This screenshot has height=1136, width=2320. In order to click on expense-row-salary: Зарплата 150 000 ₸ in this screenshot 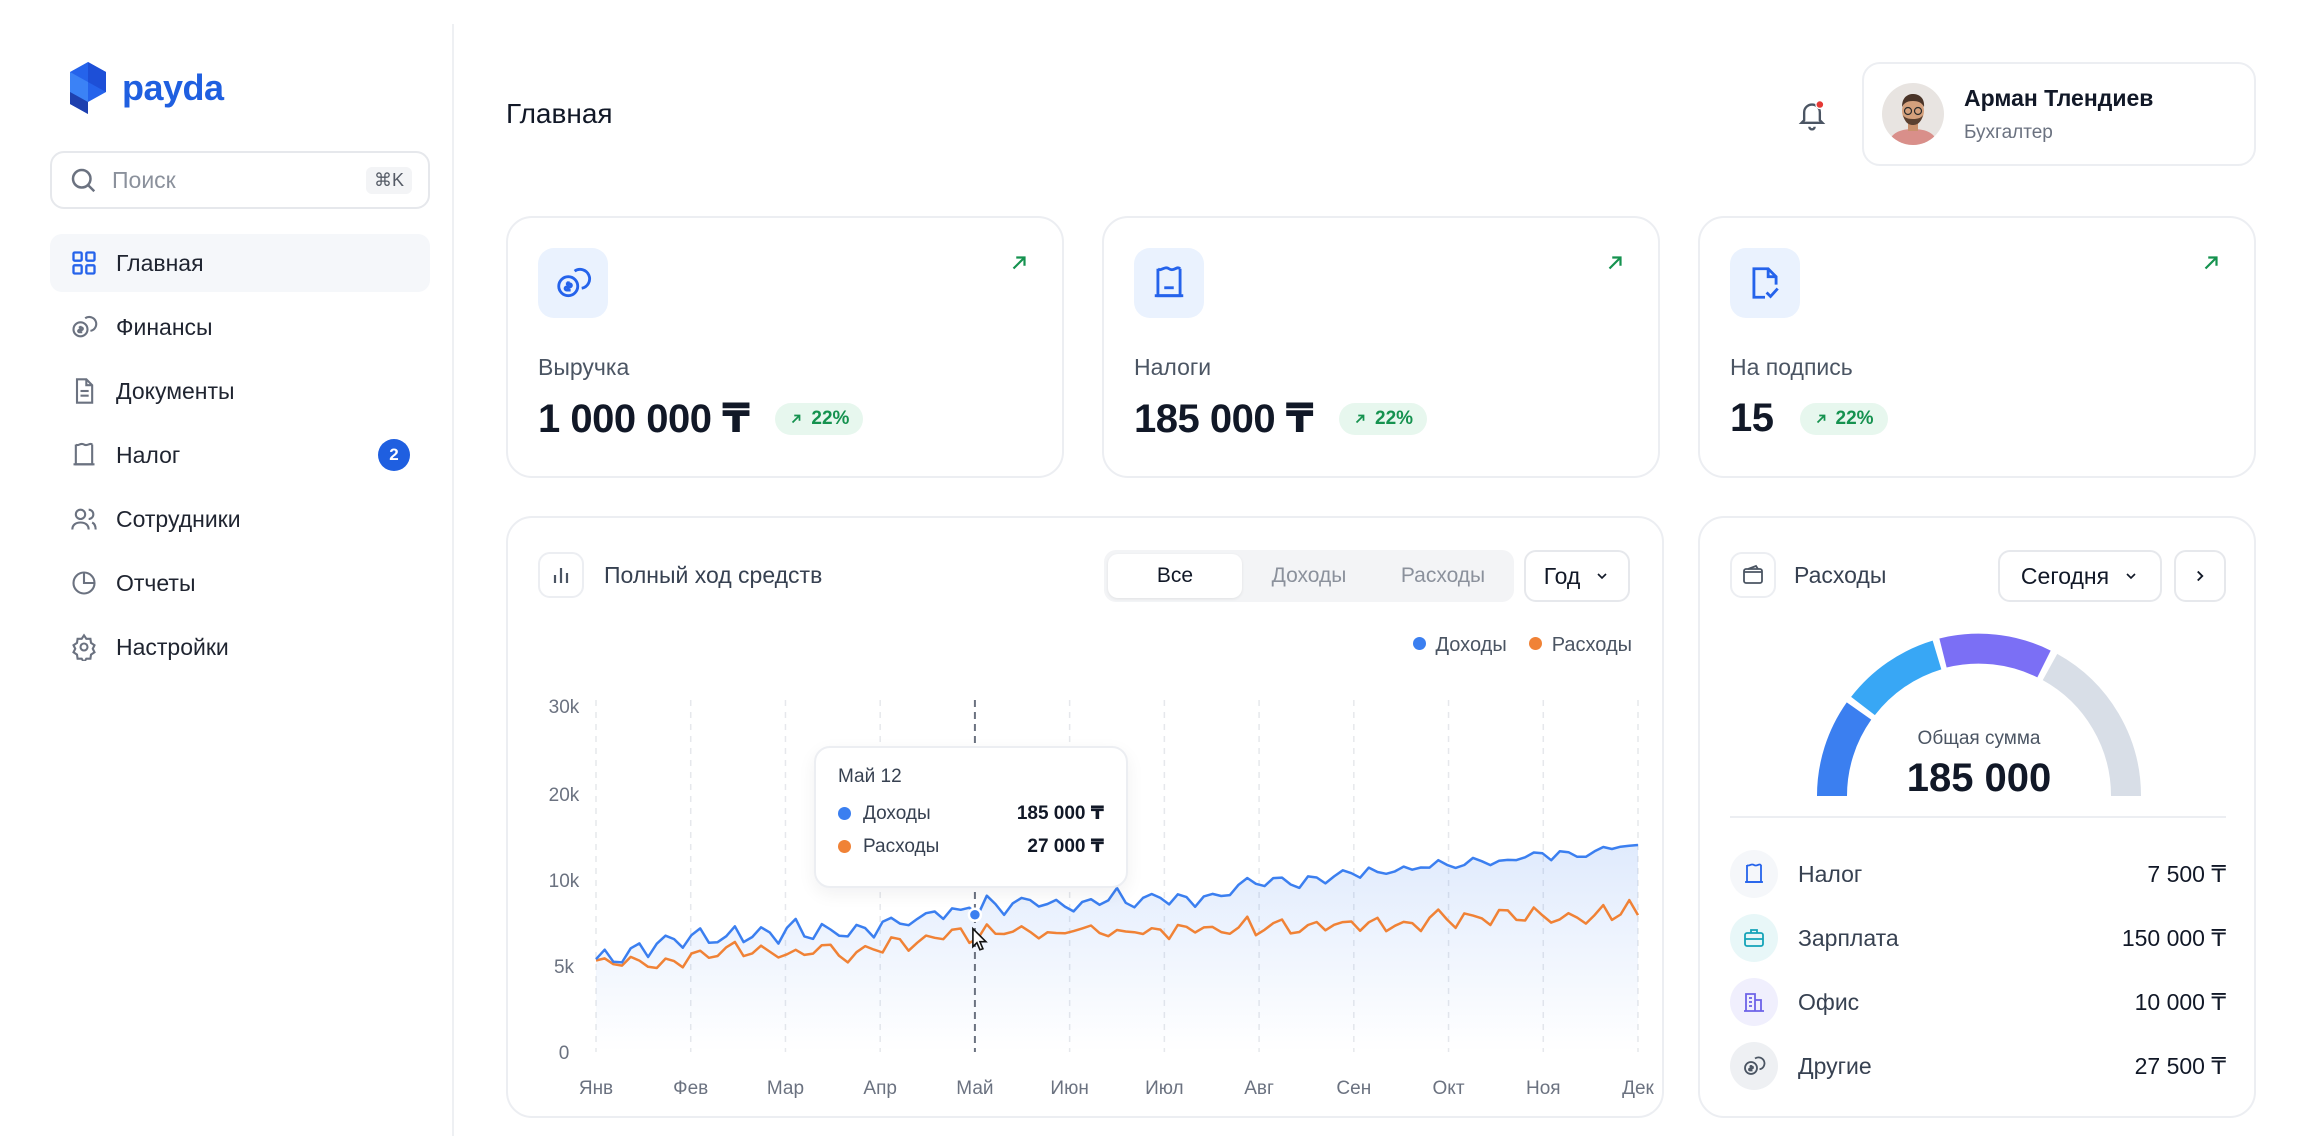, I will do `click(1978, 938)`.